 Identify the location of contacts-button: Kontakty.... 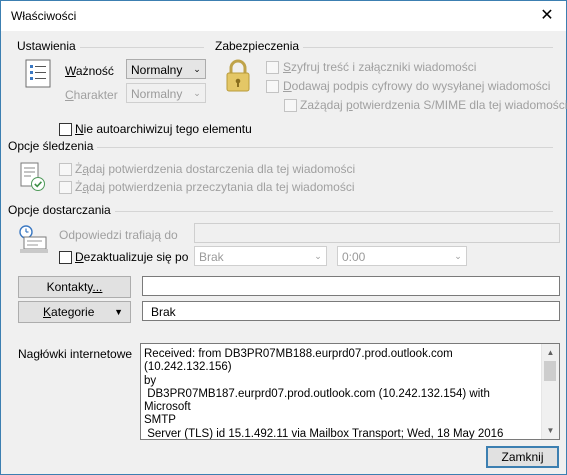
(74, 287).